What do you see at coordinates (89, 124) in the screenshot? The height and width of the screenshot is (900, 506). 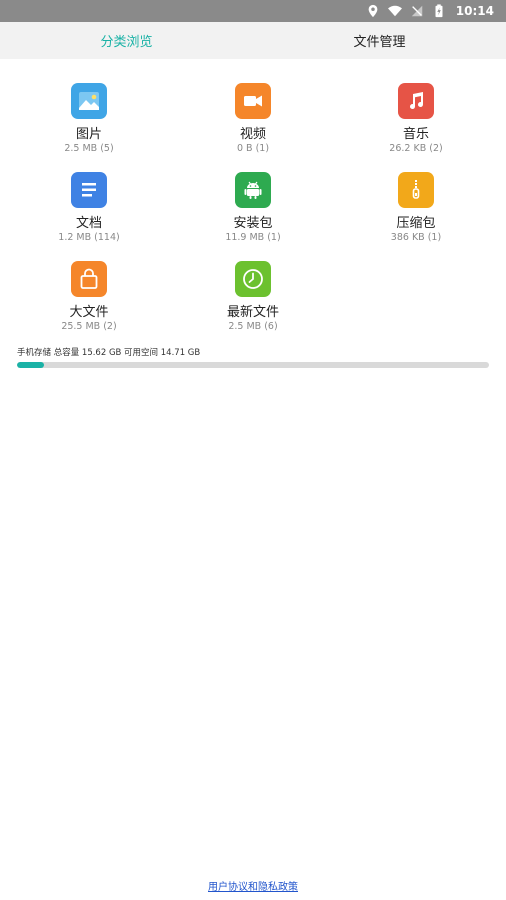 I see `category-images: 图片 2.5 MB (5)` at bounding box center [89, 124].